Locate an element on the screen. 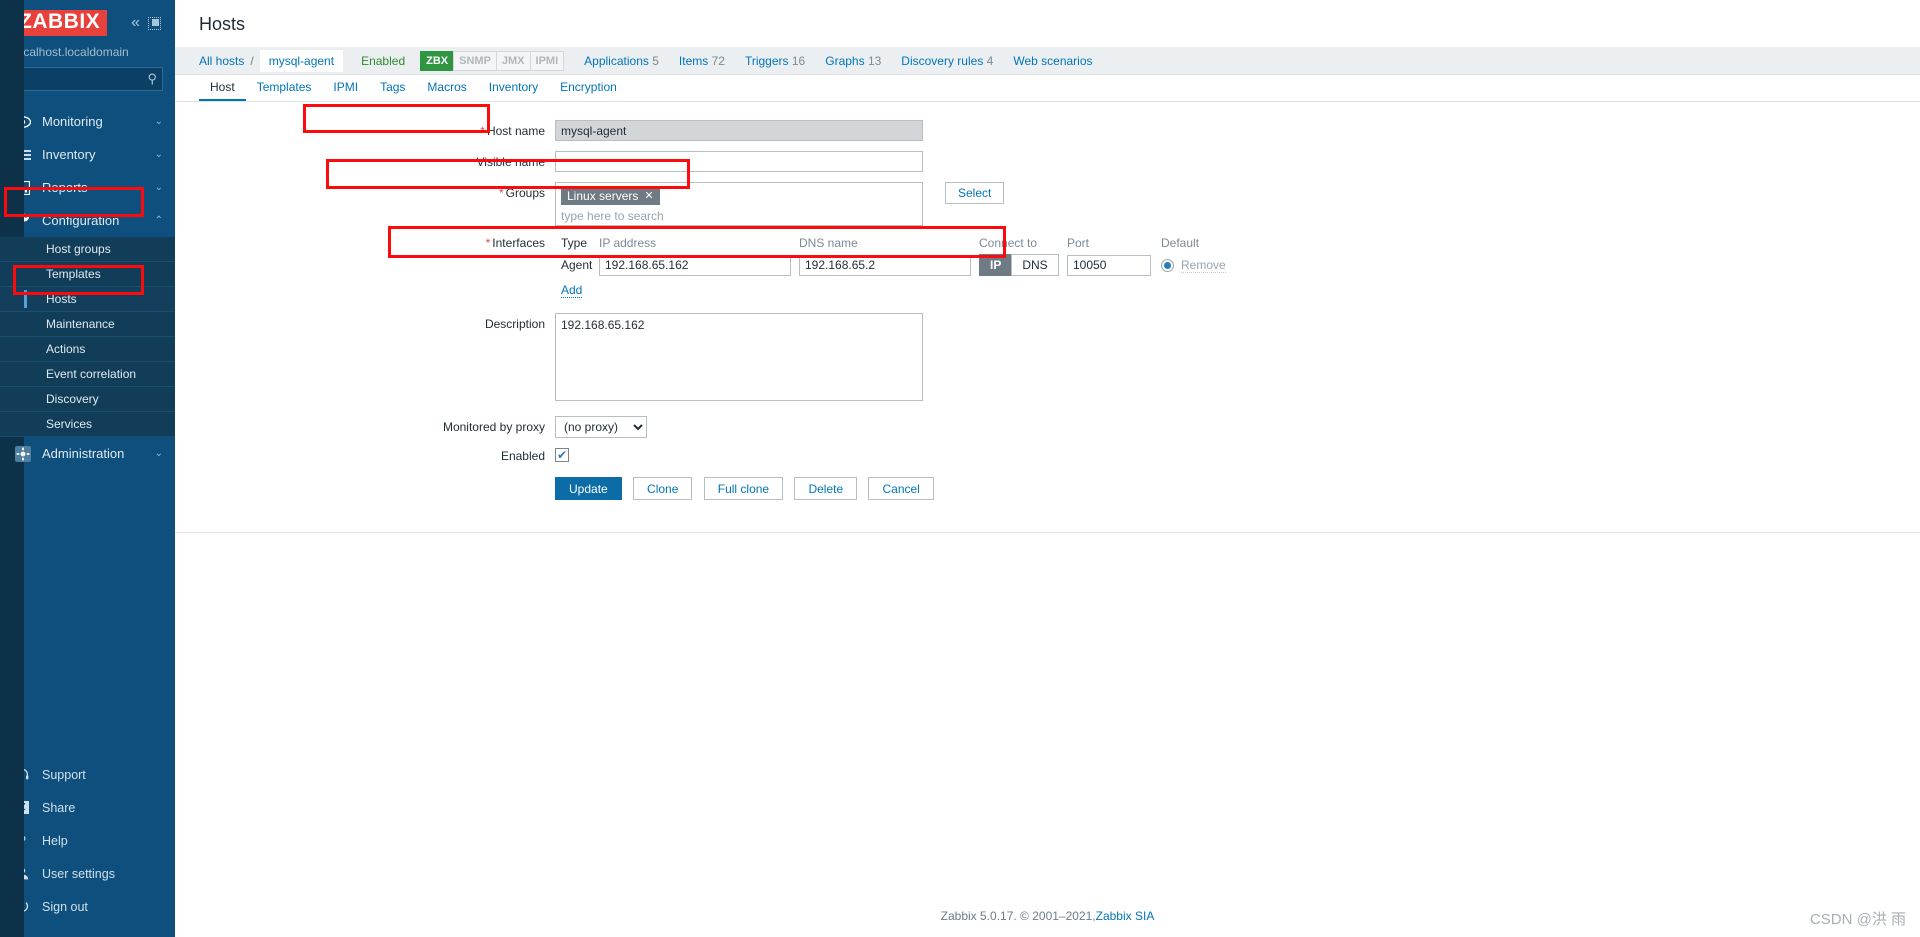  sidebar-item-help: ? Help is located at coordinates (87, 840).